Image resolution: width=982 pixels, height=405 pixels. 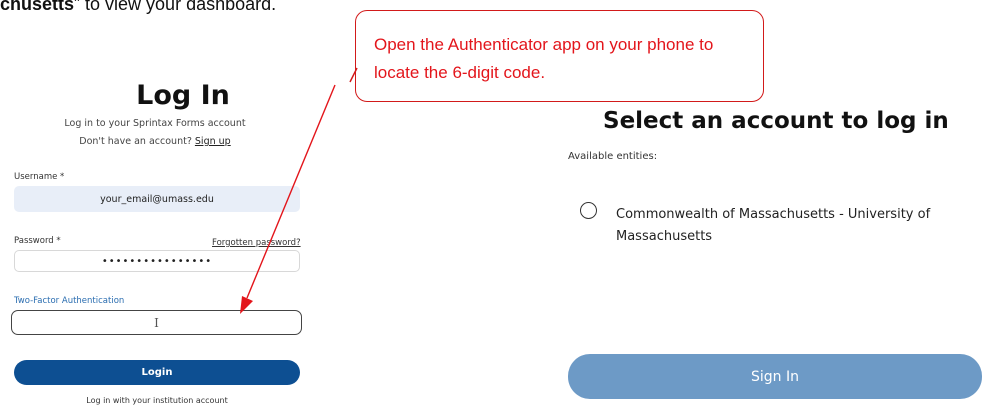 I want to click on available-entities-label: Available entities:, so click(x=613, y=156).